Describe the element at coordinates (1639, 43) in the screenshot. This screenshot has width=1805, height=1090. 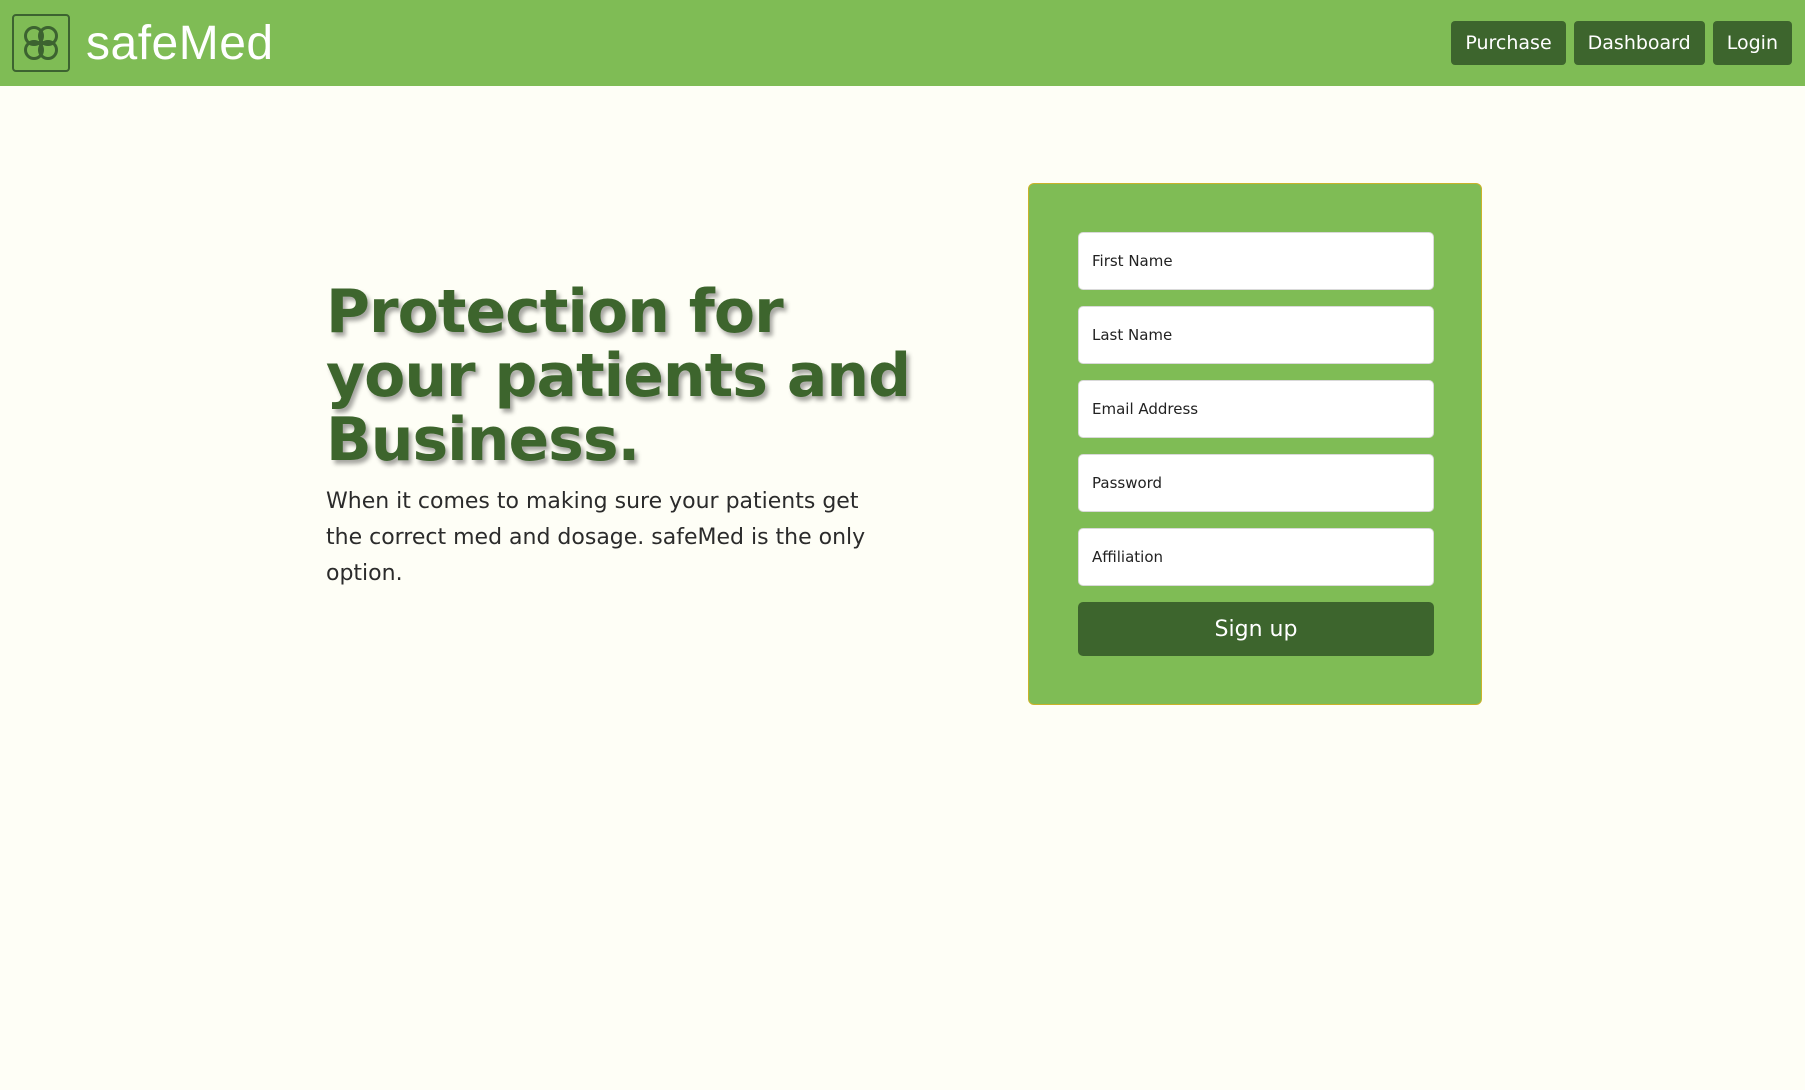
I see `dashboard-button: Dashboard` at that location.